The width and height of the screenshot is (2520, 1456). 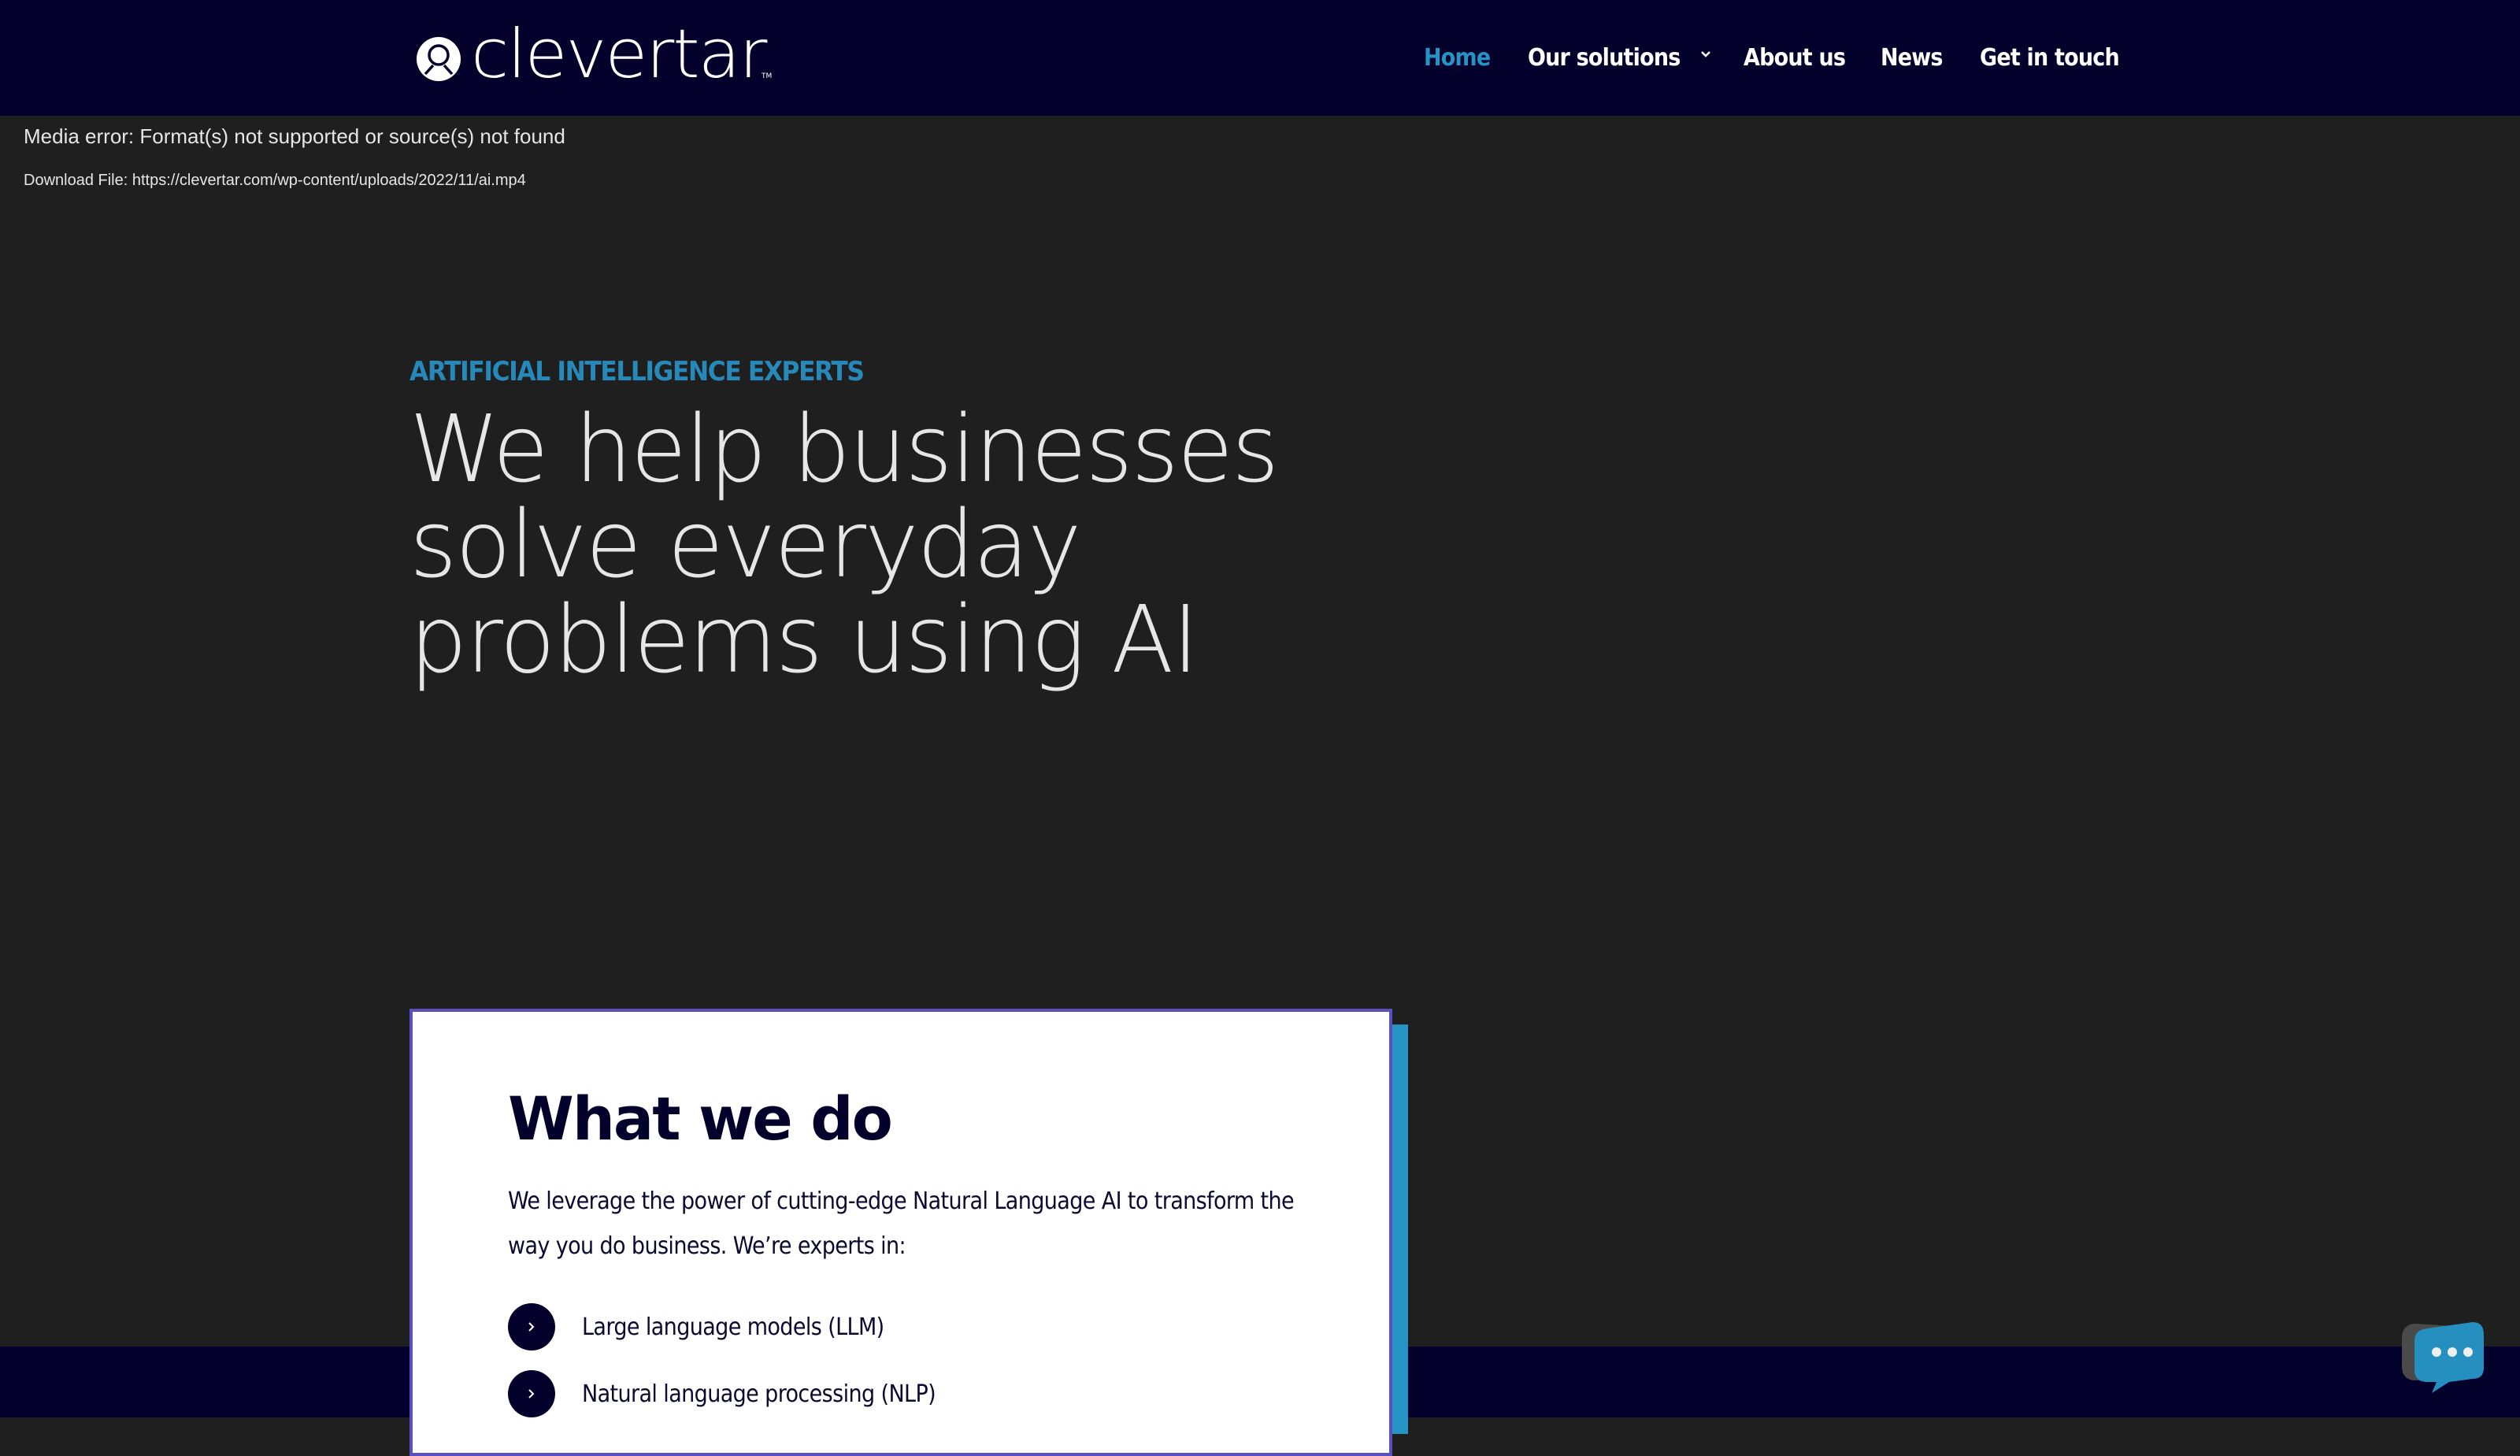 I want to click on nav-get-in-touch: Get in touch, so click(x=2050, y=58).